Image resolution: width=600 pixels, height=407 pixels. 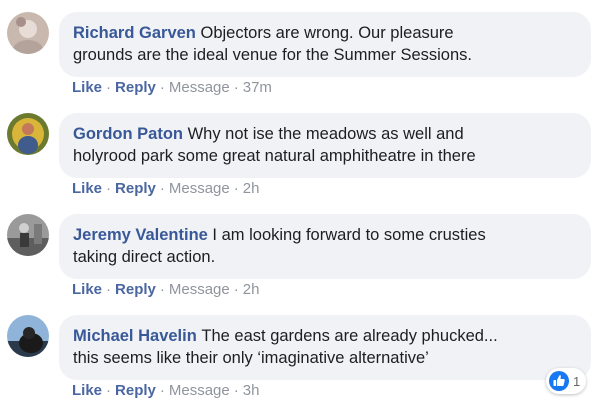 I want to click on reaction-count-badge: 1, so click(x=566, y=381).